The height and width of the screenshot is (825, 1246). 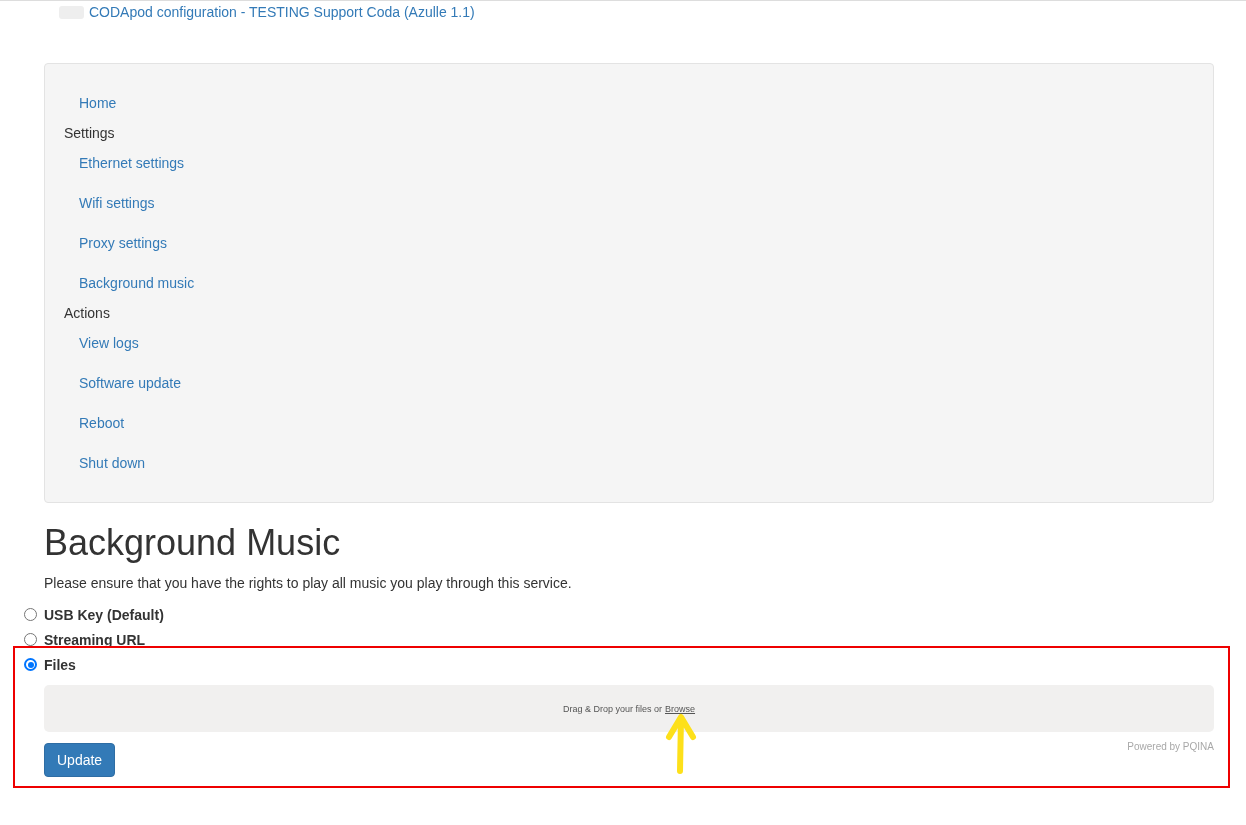 I want to click on nav-link: Reboot, so click(x=102, y=423).